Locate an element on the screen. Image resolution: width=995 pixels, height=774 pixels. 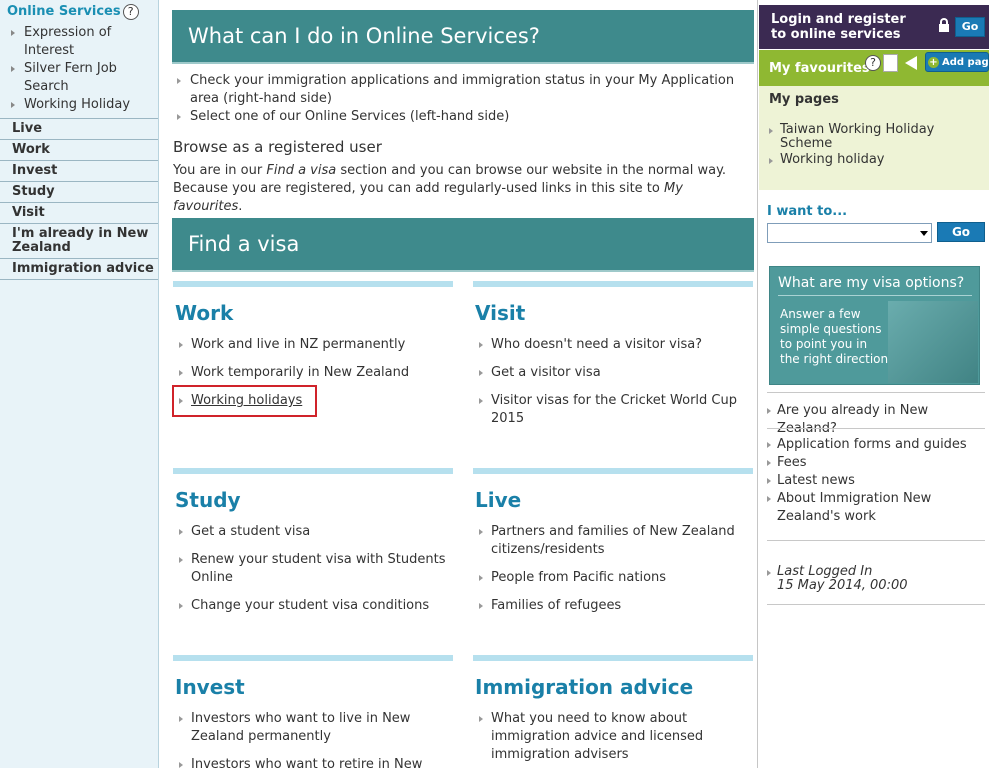
page-icon is located at coordinates (890, 63).